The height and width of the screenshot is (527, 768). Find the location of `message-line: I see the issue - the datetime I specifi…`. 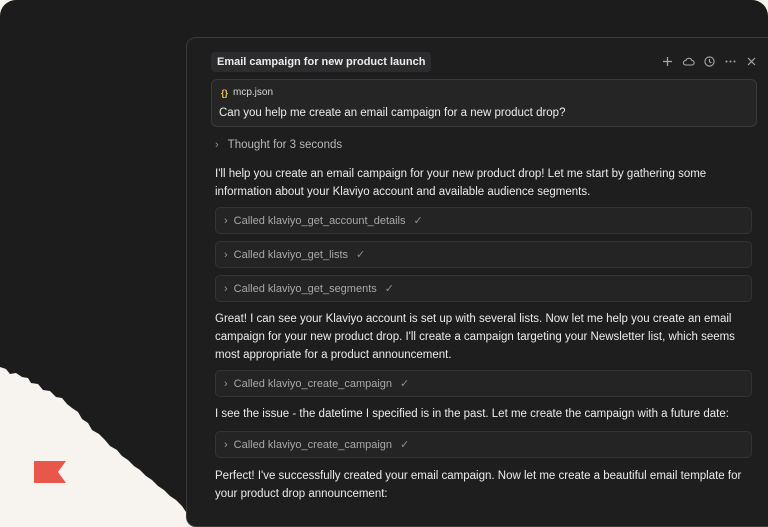

message-line: I see the issue - the datetime I specifi… is located at coordinates (472, 414).